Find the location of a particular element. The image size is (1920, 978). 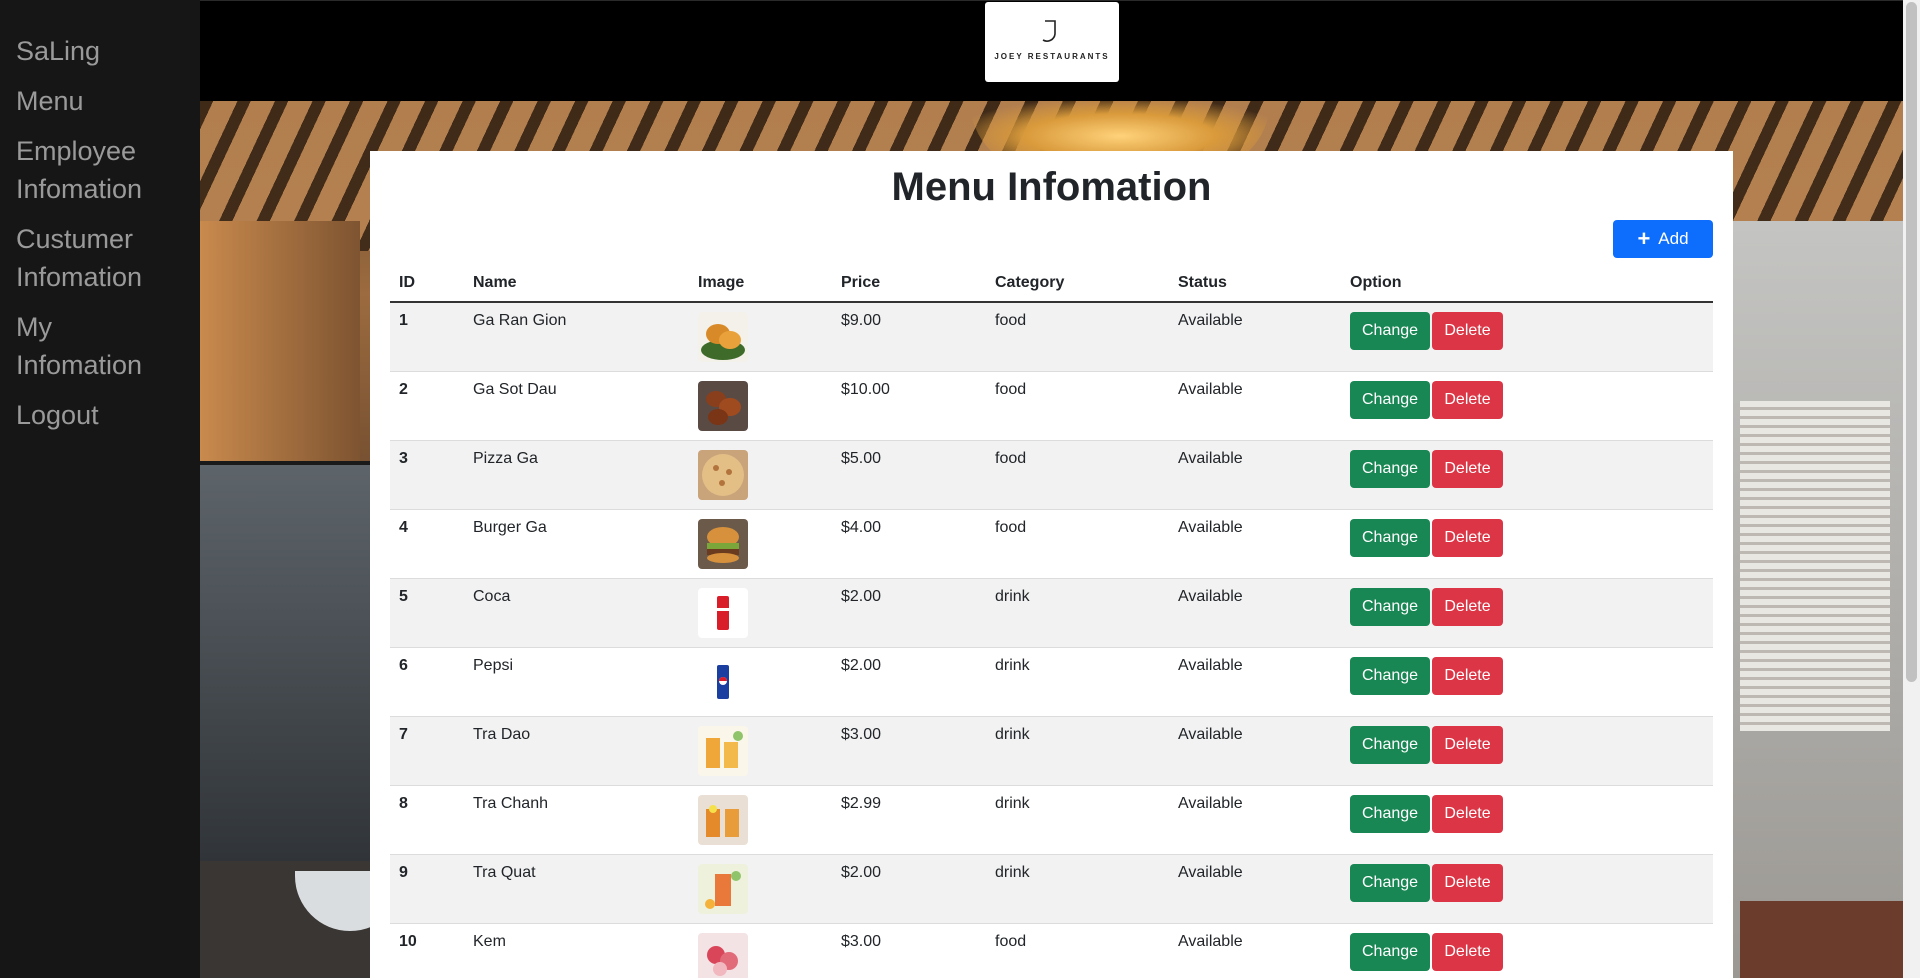

cell-id: 4 is located at coordinates (427, 544).